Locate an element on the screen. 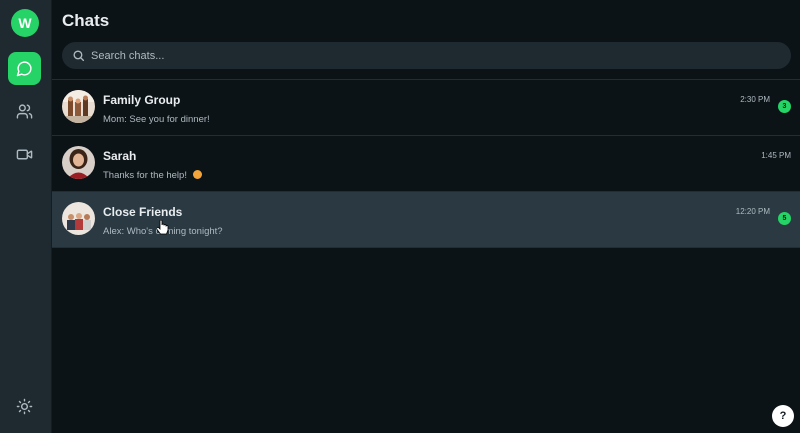 The image size is (800, 433). page-title: Chats is located at coordinates (86, 20).